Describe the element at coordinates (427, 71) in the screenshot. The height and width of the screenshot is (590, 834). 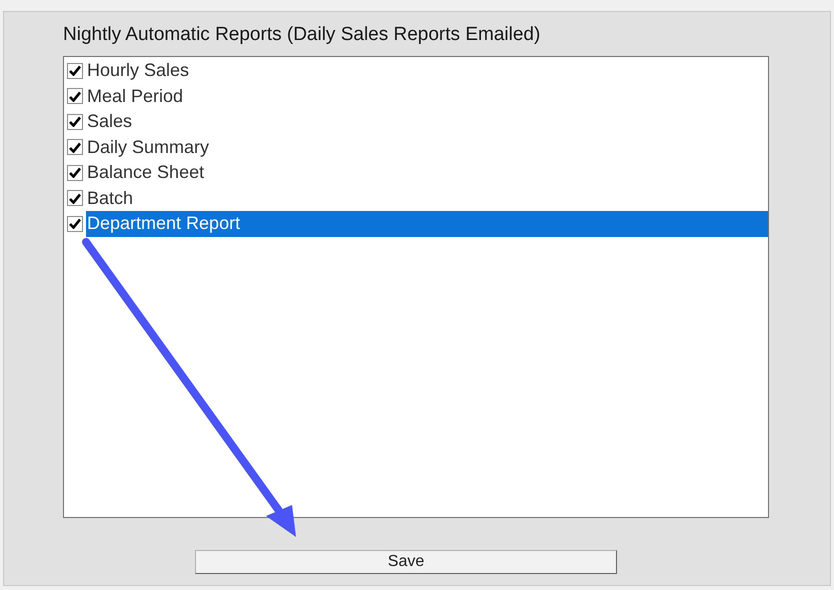
I see `report-item: Hourly Sales` at that location.